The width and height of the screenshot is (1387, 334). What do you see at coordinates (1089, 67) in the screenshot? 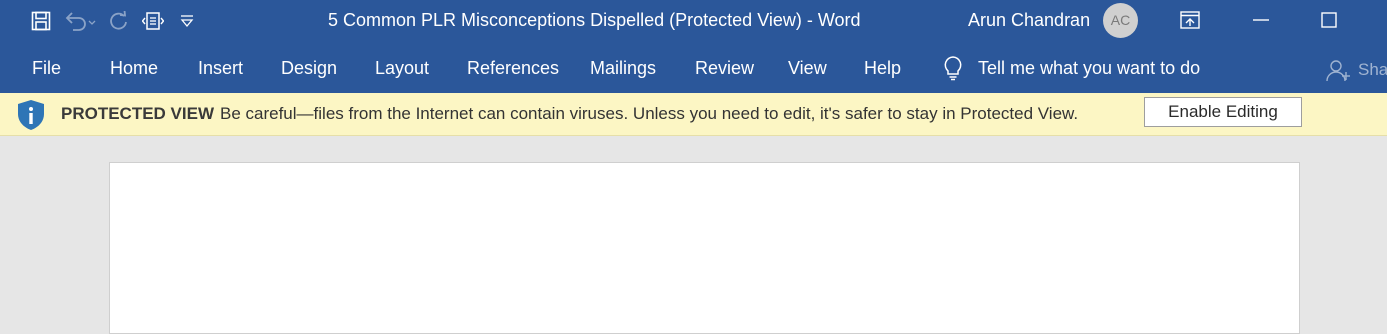
I see `tell-me-label: Tell me what you want to do` at bounding box center [1089, 67].